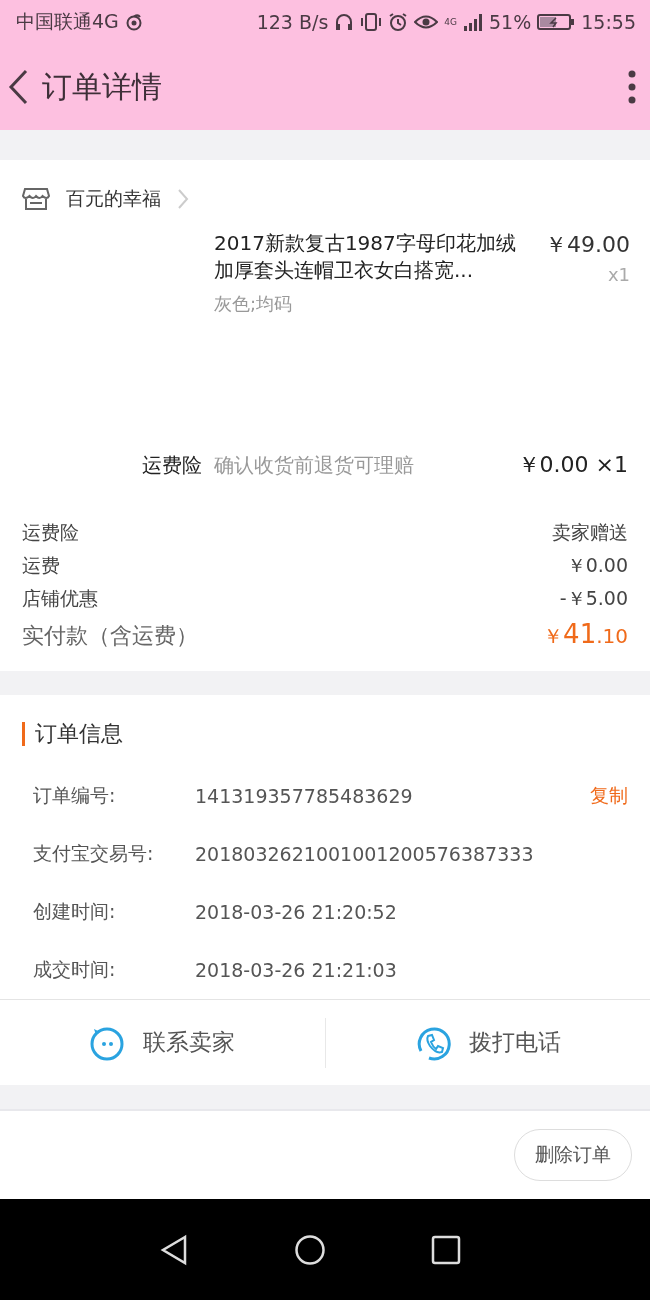  What do you see at coordinates (585, 634) in the screenshot?
I see `total-amount: ￥41.10` at bounding box center [585, 634].